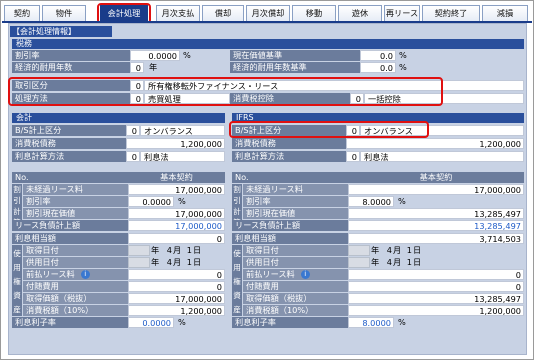 The height and width of the screenshot is (360, 534). I want to click on ifrs-interest-code-field: 0, so click(353, 156).